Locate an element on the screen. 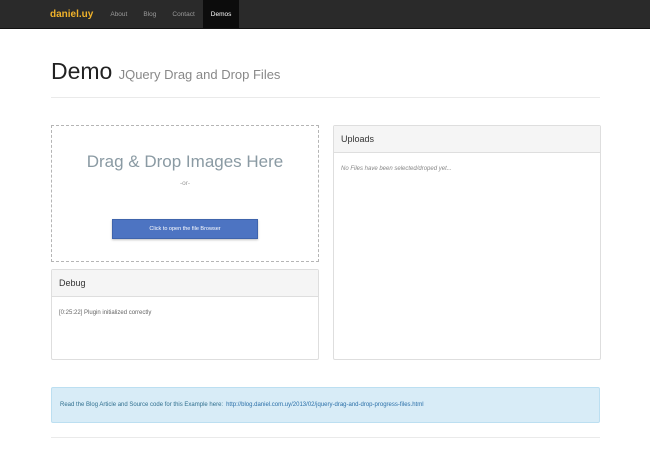 This screenshot has height=450, width=650. nav-item-blog: Blog is located at coordinates (149, 14).